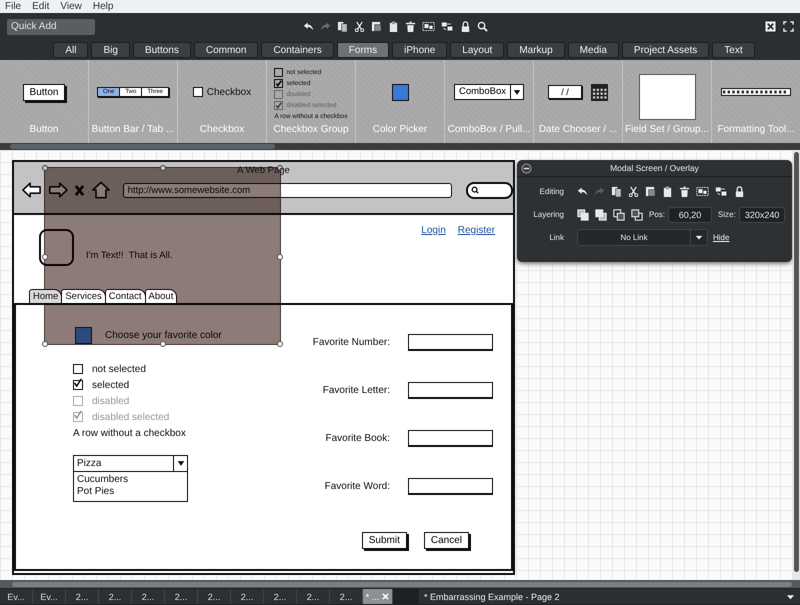 The height and width of the screenshot is (605, 800). I want to click on row-label: Link, so click(556, 237).